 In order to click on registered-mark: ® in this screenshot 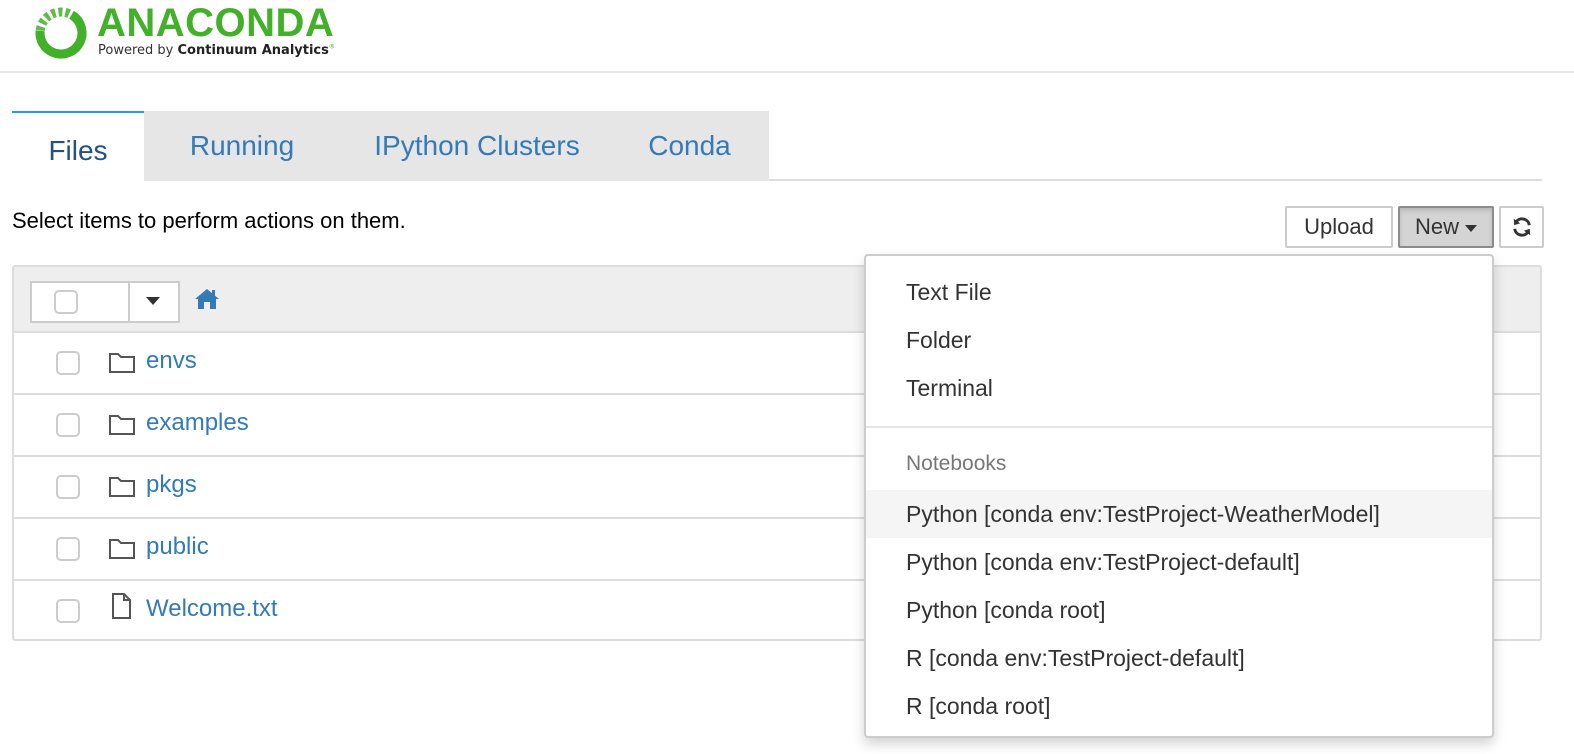, I will do `click(331, 47)`.